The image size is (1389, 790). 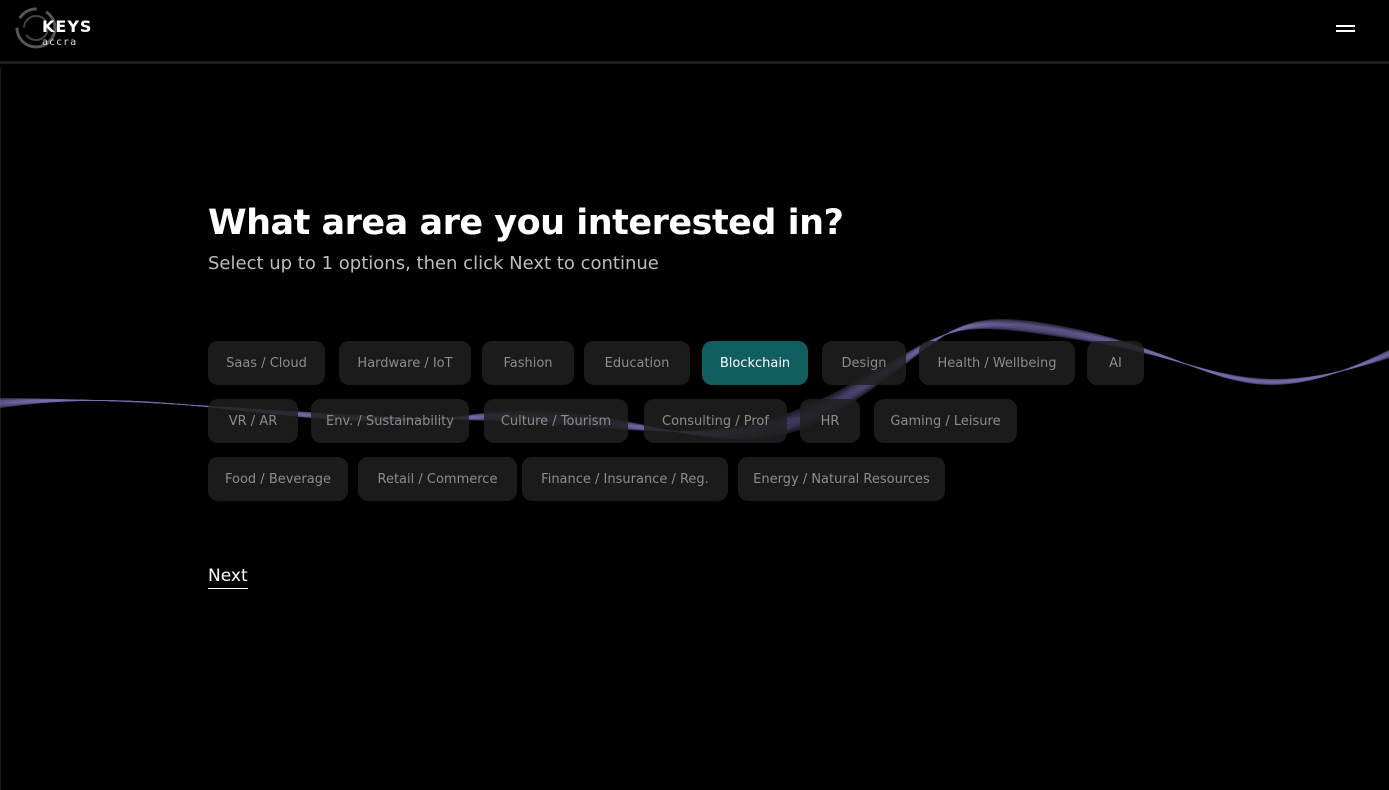 I want to click on option-education: Education, so click(x=637, y=363).